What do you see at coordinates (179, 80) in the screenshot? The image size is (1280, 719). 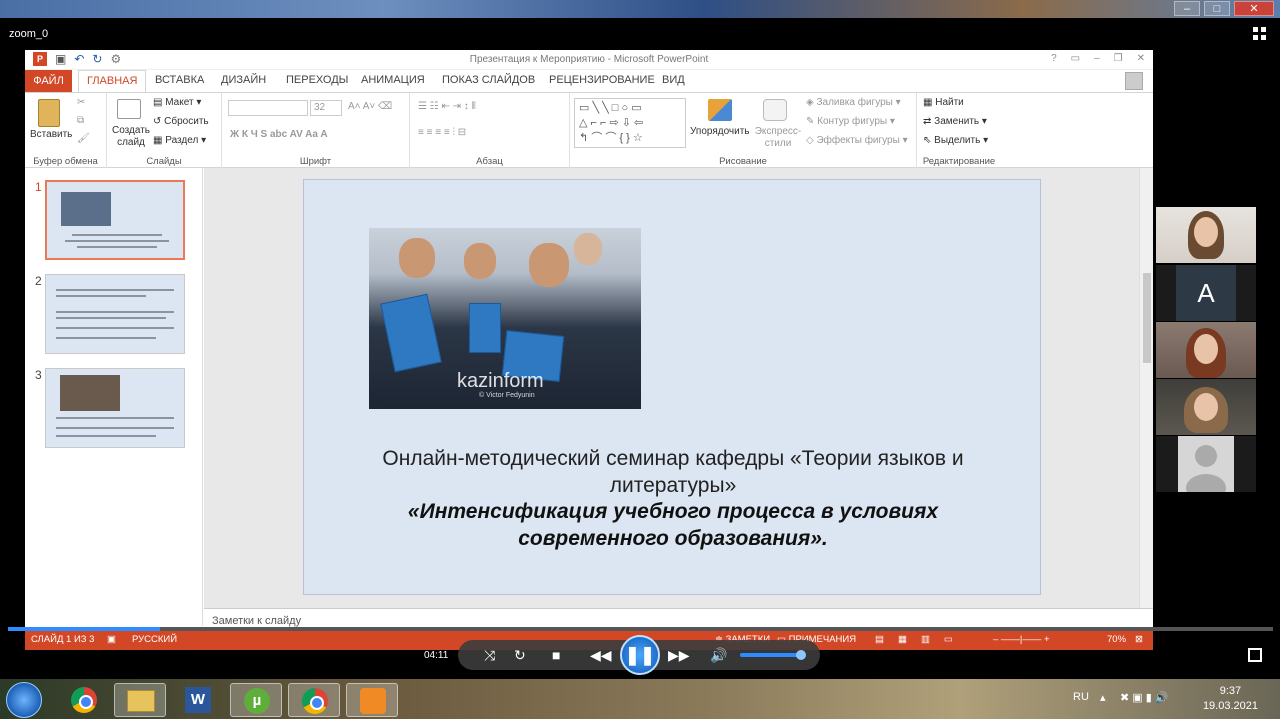 I see `tab-insert: ВСТАВКА` at bounding box center [179, 80].